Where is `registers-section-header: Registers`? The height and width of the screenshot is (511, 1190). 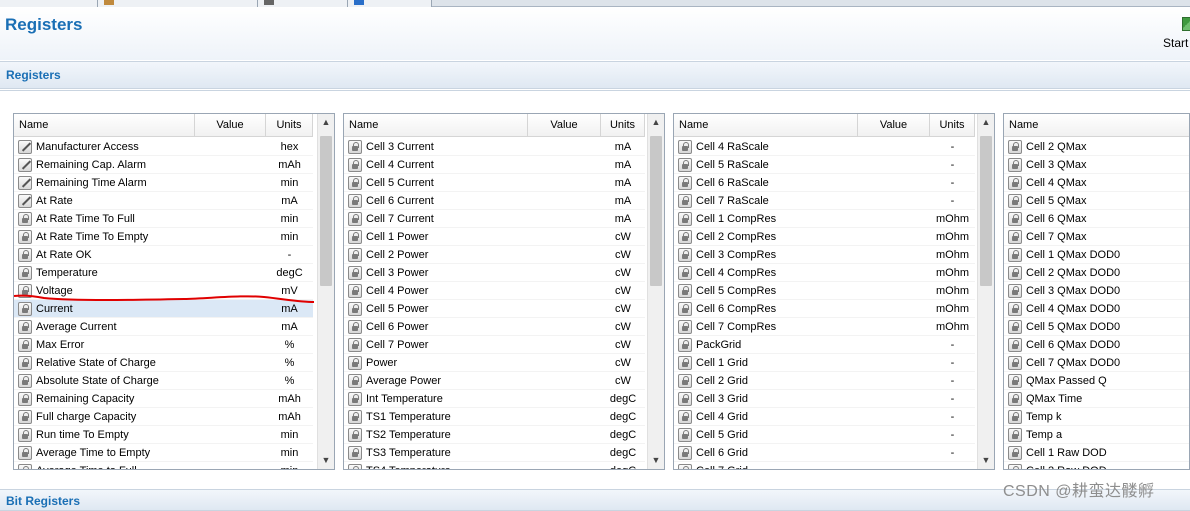
registers-section-header: Registers is located at coordinates (595, 75).